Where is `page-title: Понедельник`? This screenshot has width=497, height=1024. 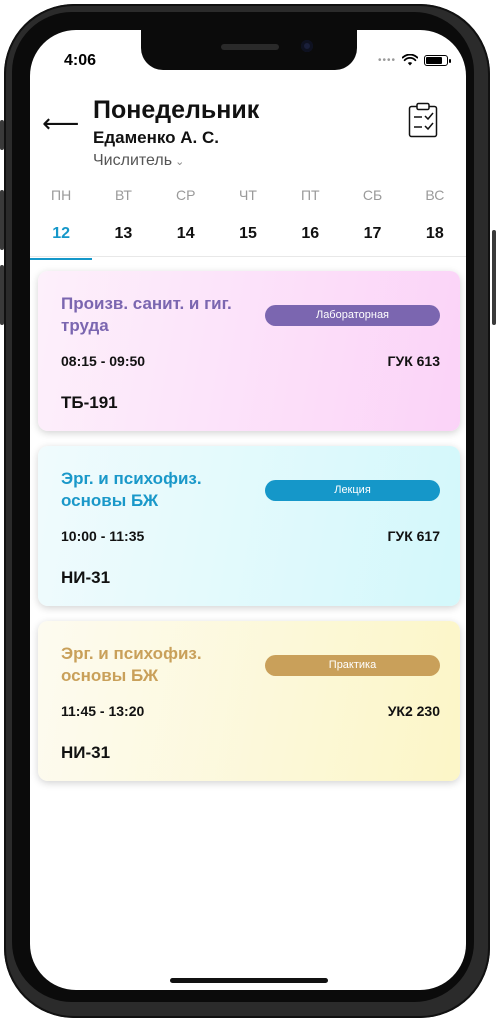
page-title: Понедельник is located at coordinates (176, 110).